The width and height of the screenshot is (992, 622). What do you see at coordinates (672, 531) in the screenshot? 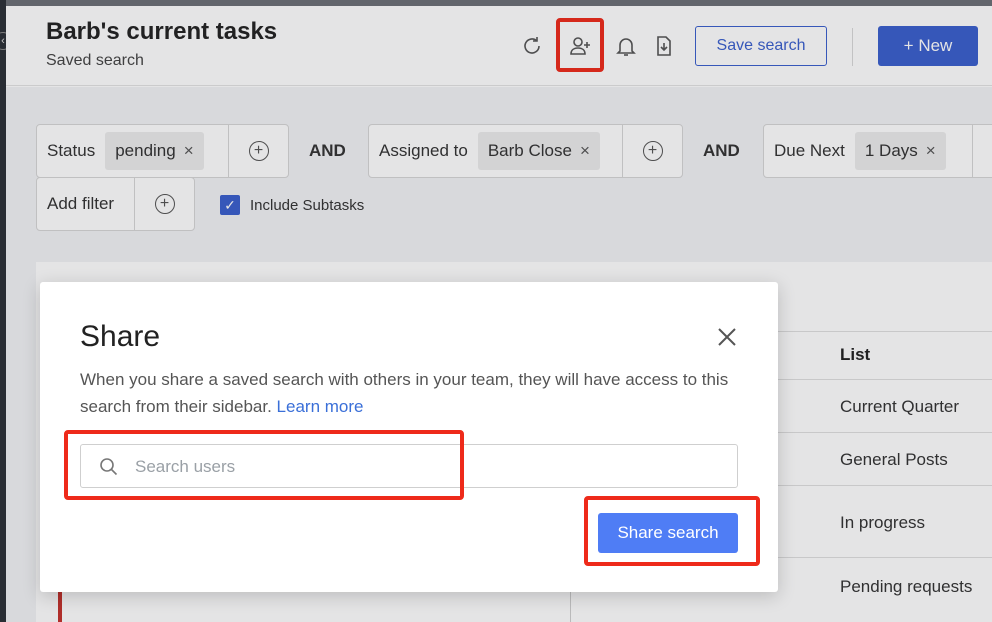
I see `share-button-highlight` at bounding box center [672, 531].